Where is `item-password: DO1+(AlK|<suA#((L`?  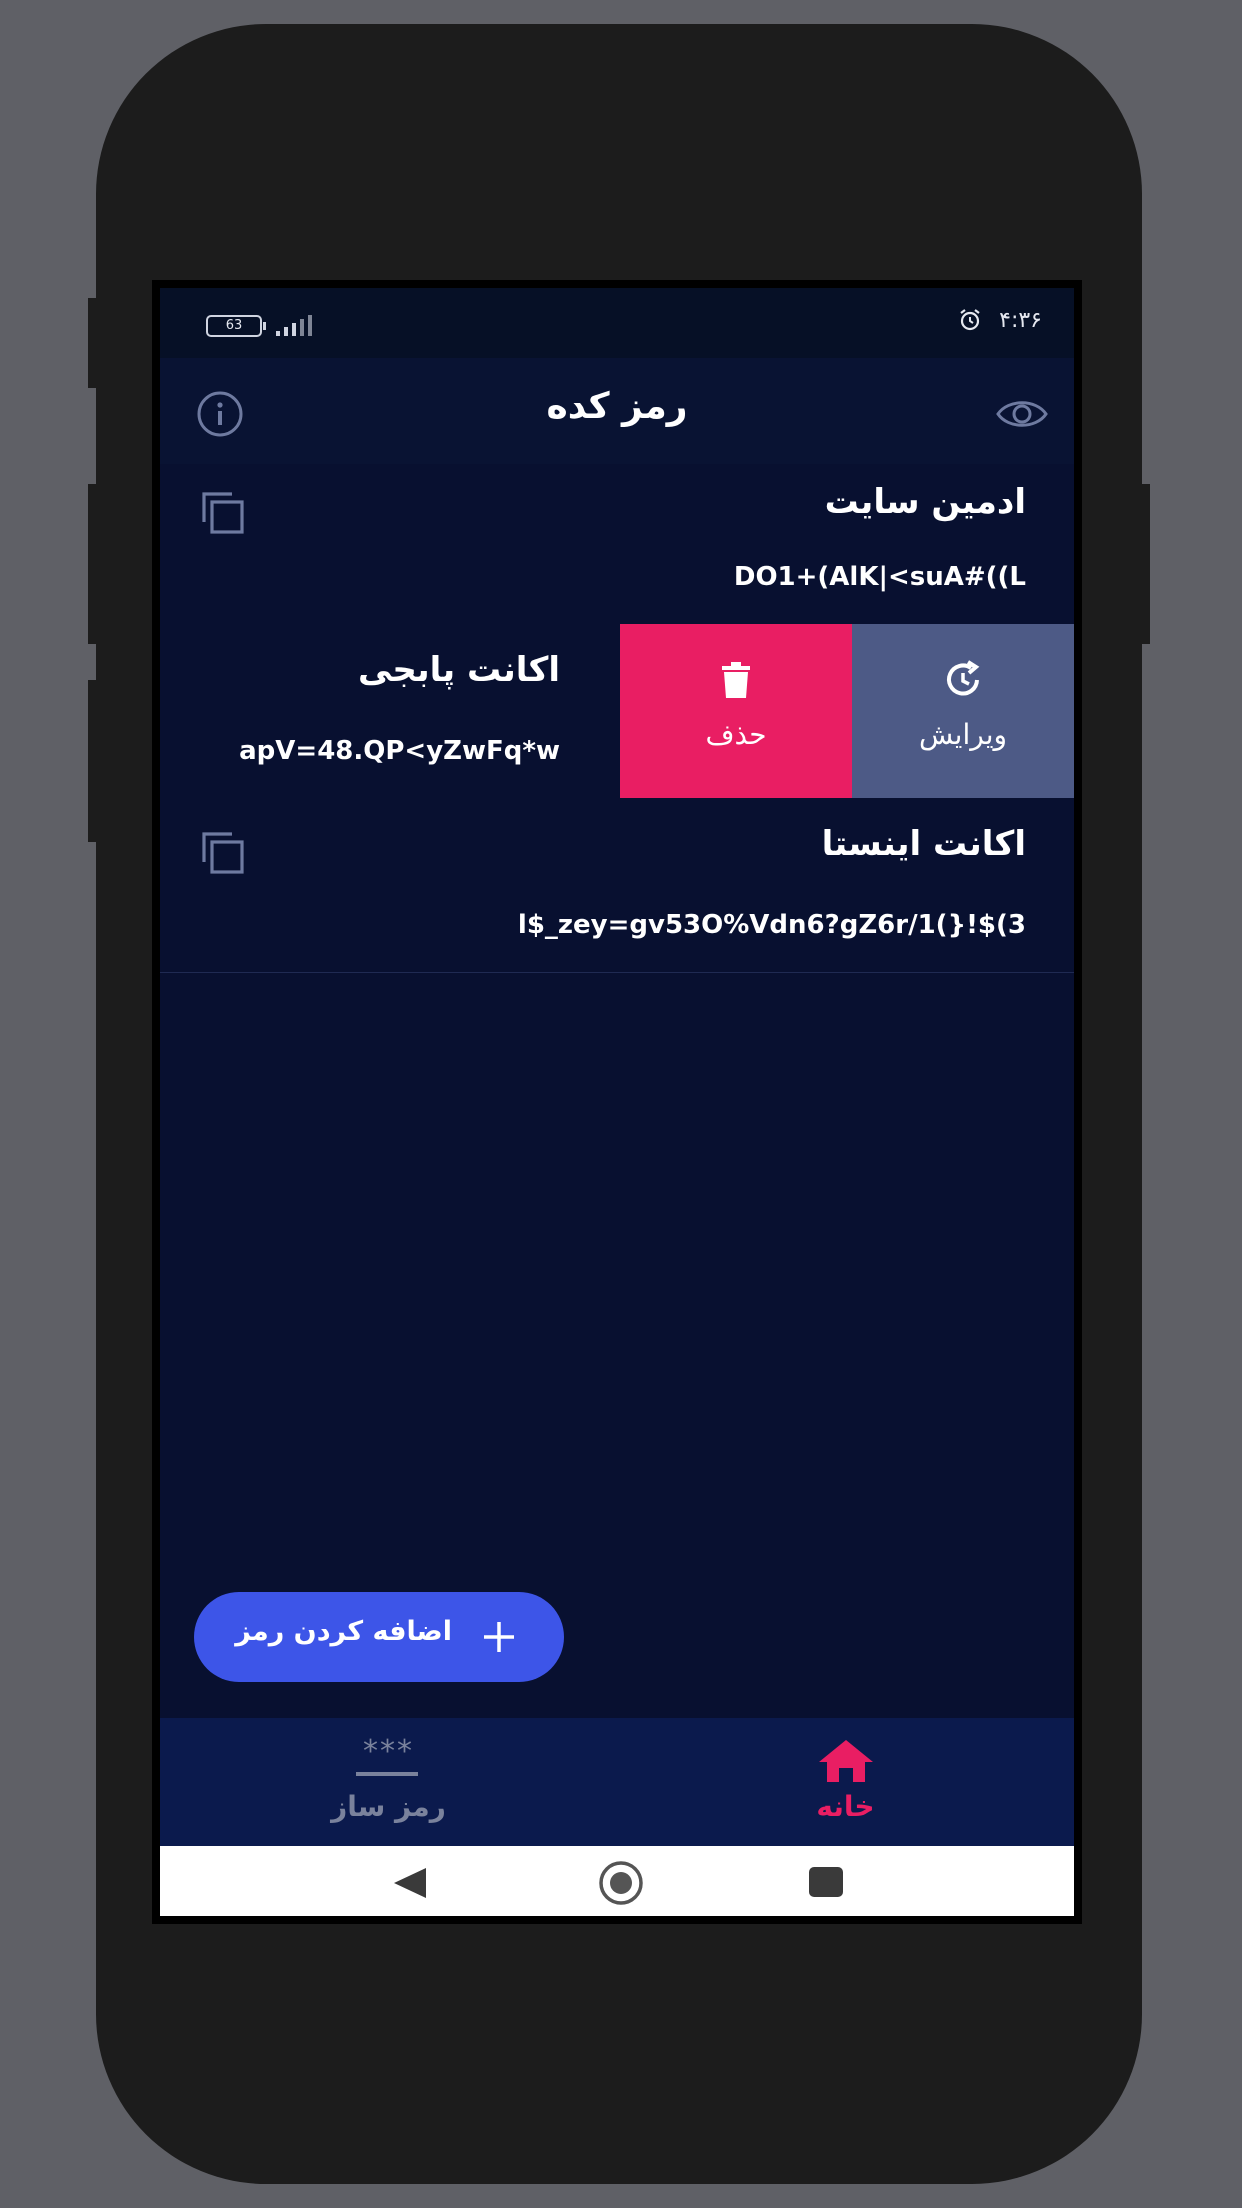 item-password: DO1+(AlK|<suA#((L is located at coordinates (879, 577).